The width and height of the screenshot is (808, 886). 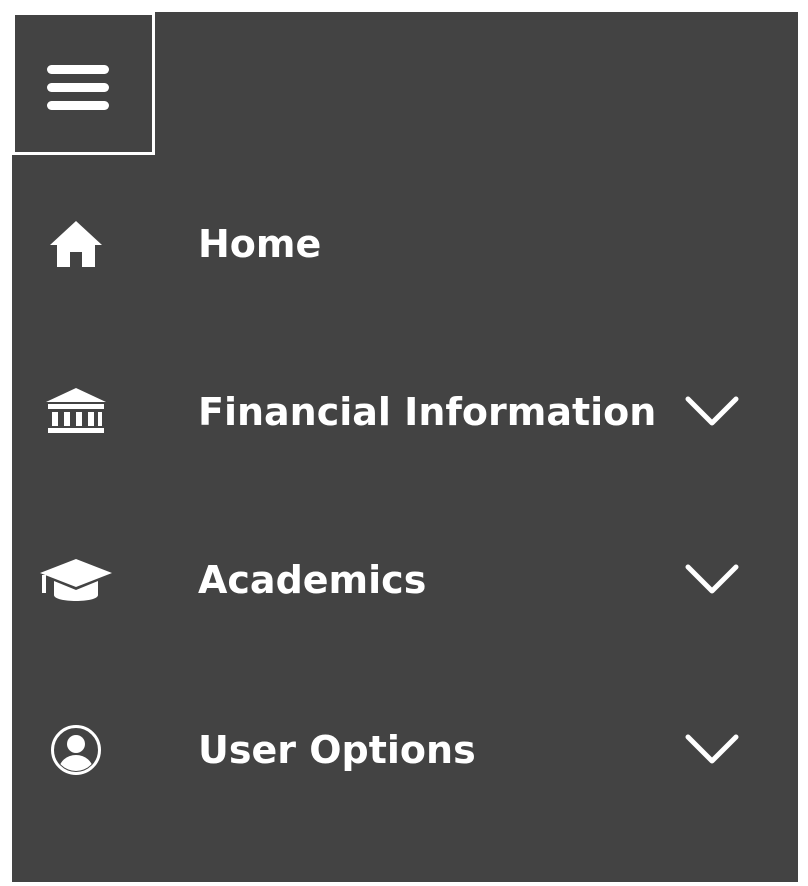 I want to click on nav-item-financial-information: Financial Information, so click(x=405, y=412).